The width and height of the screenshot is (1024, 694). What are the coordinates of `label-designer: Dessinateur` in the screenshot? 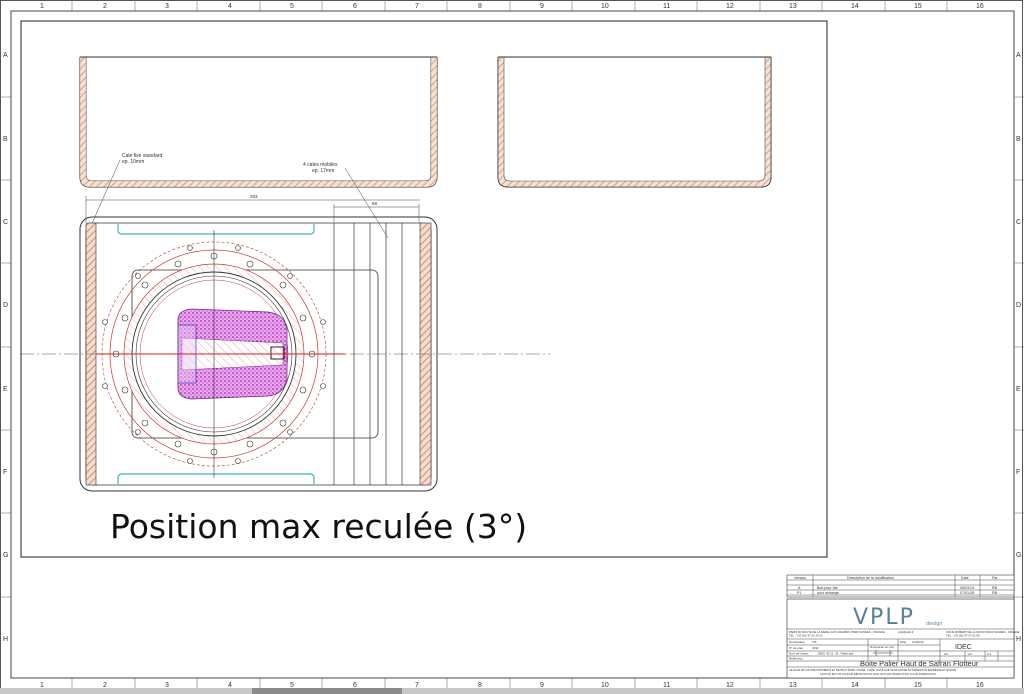 It's located at (797, 642).